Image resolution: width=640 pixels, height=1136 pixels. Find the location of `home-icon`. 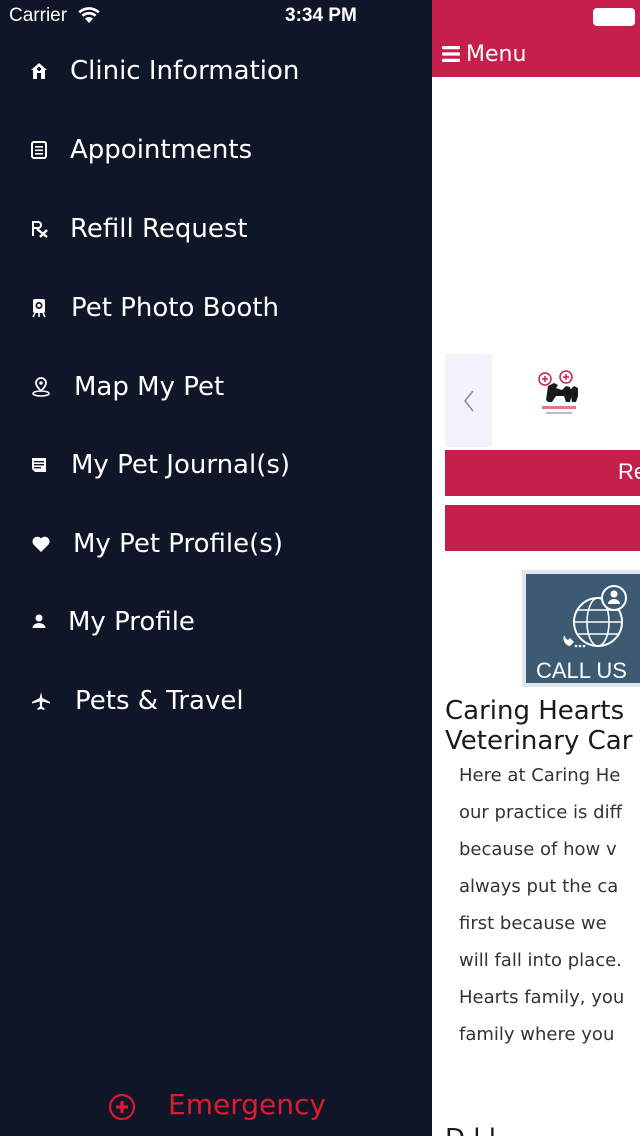

home-icon is located at coordinates (39, 71).